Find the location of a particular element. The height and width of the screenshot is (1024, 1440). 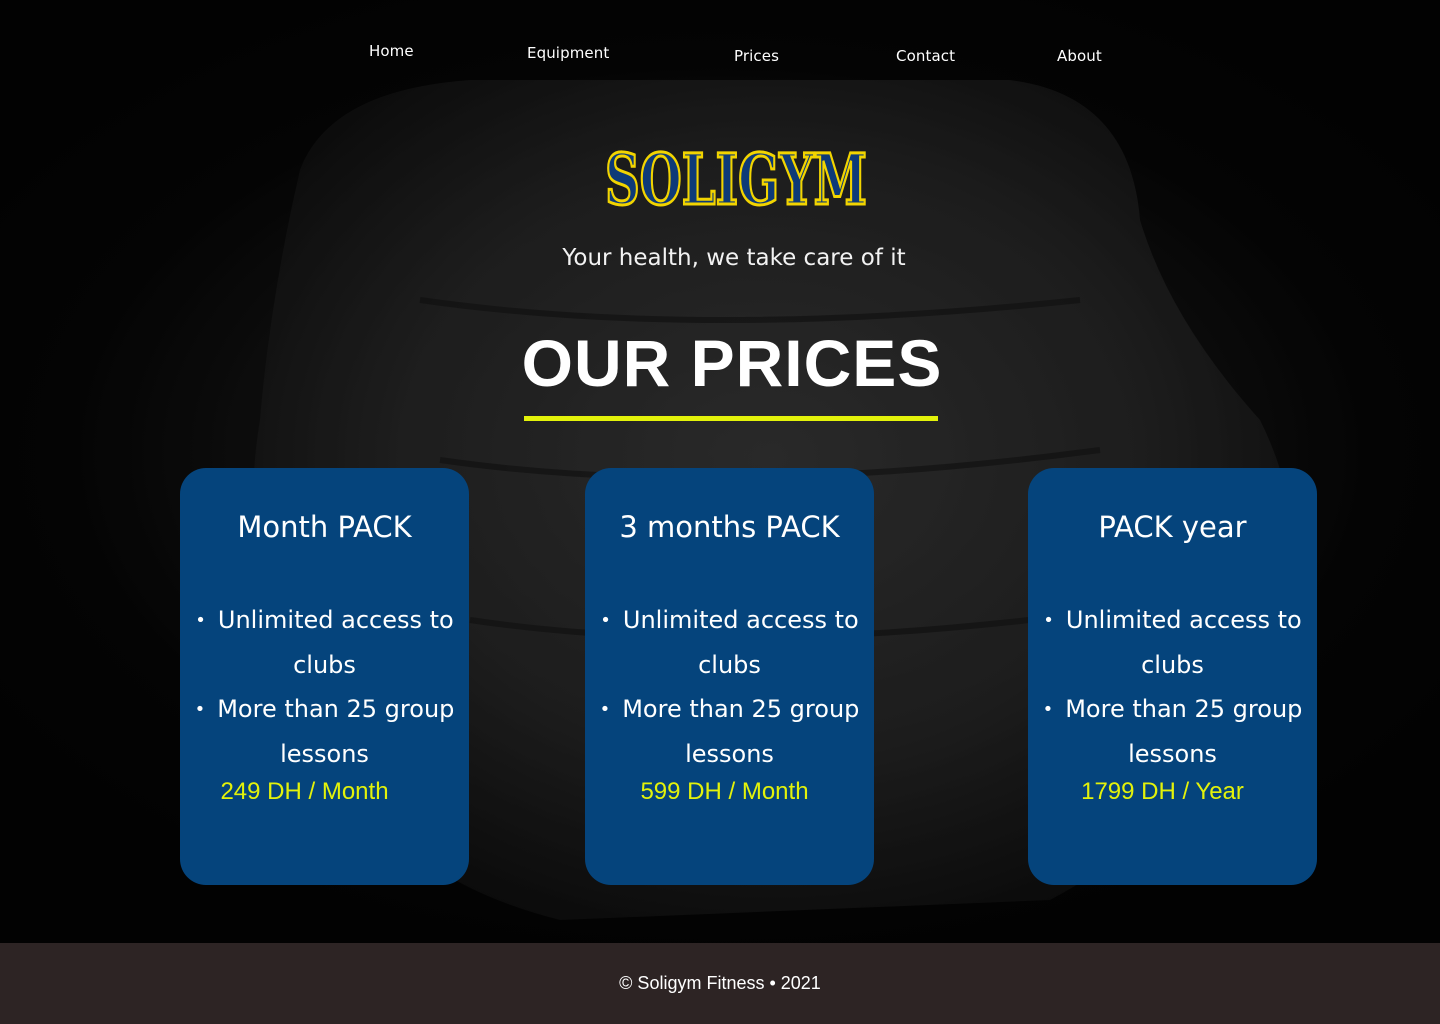

logo-text: SOLIGYM is located at coordinates (736, 179).